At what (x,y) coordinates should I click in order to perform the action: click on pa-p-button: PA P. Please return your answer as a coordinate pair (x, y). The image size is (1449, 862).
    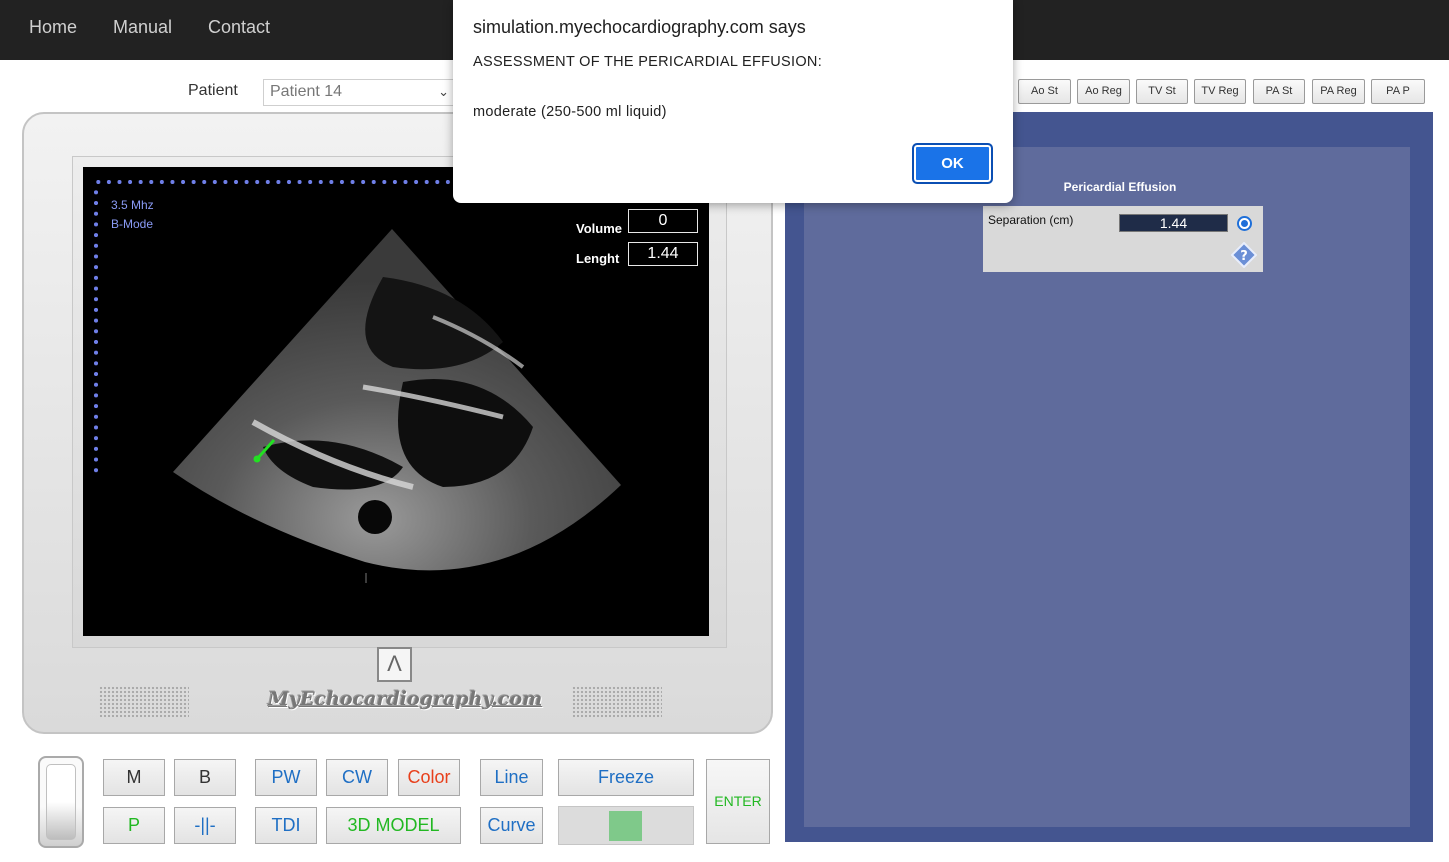
    Looking at the image, I should click on (1398, 91).